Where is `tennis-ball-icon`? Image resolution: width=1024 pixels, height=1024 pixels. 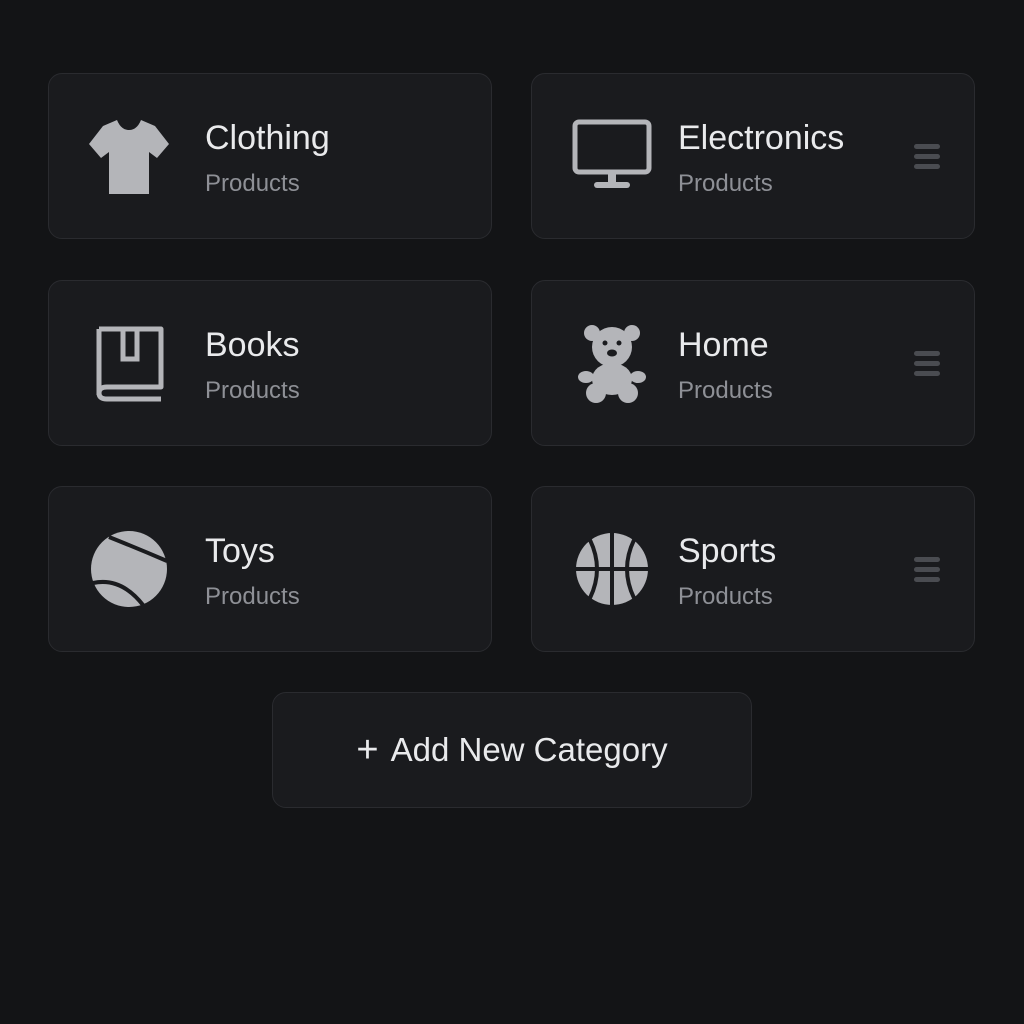
tennis-ball-icon is located at coordinates (129, 569).